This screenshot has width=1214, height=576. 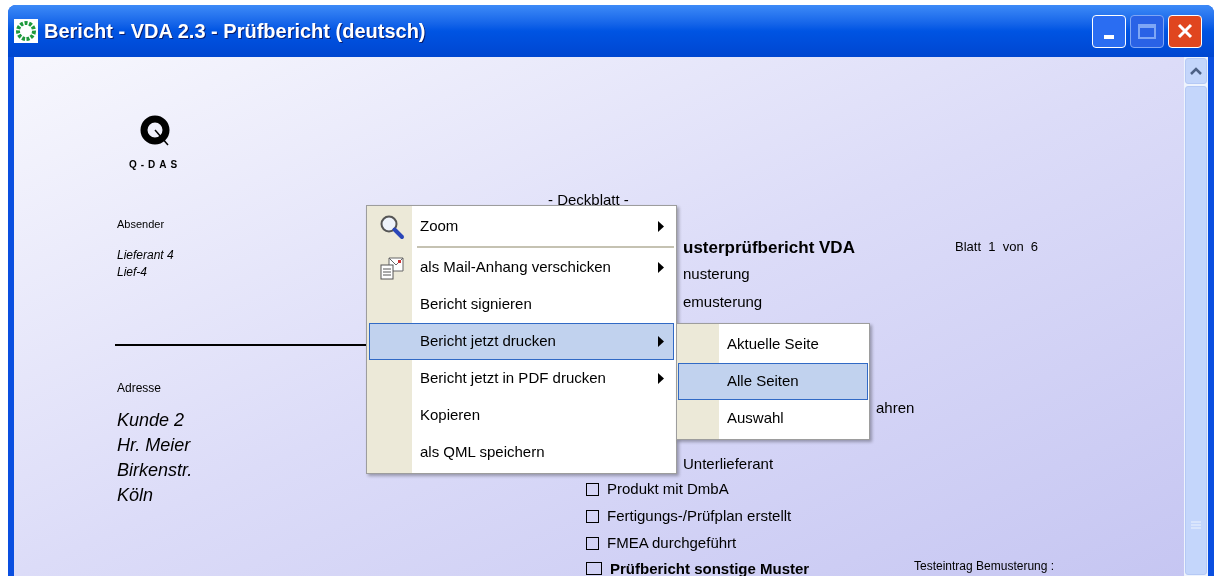 I want to click on logo-text: Q-DAS, so click(x=155, y=165).